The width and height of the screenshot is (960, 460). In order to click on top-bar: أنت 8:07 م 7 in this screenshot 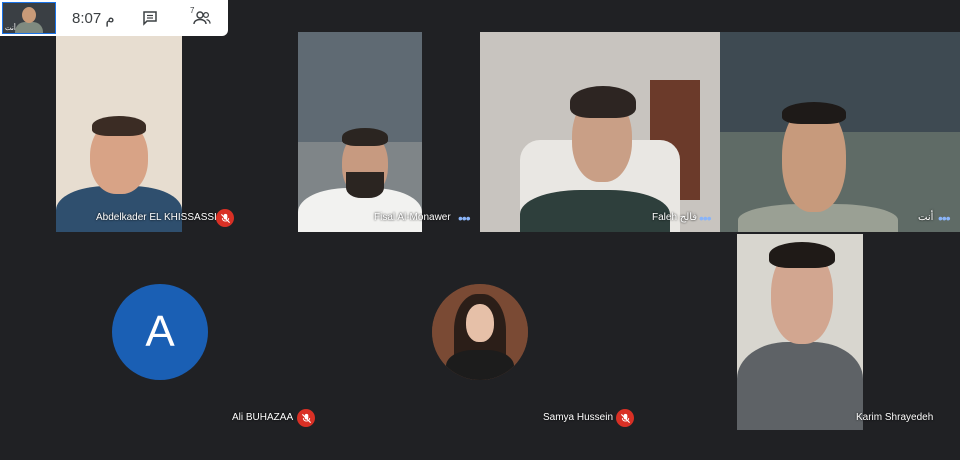, I will do `click(114, 18)`.